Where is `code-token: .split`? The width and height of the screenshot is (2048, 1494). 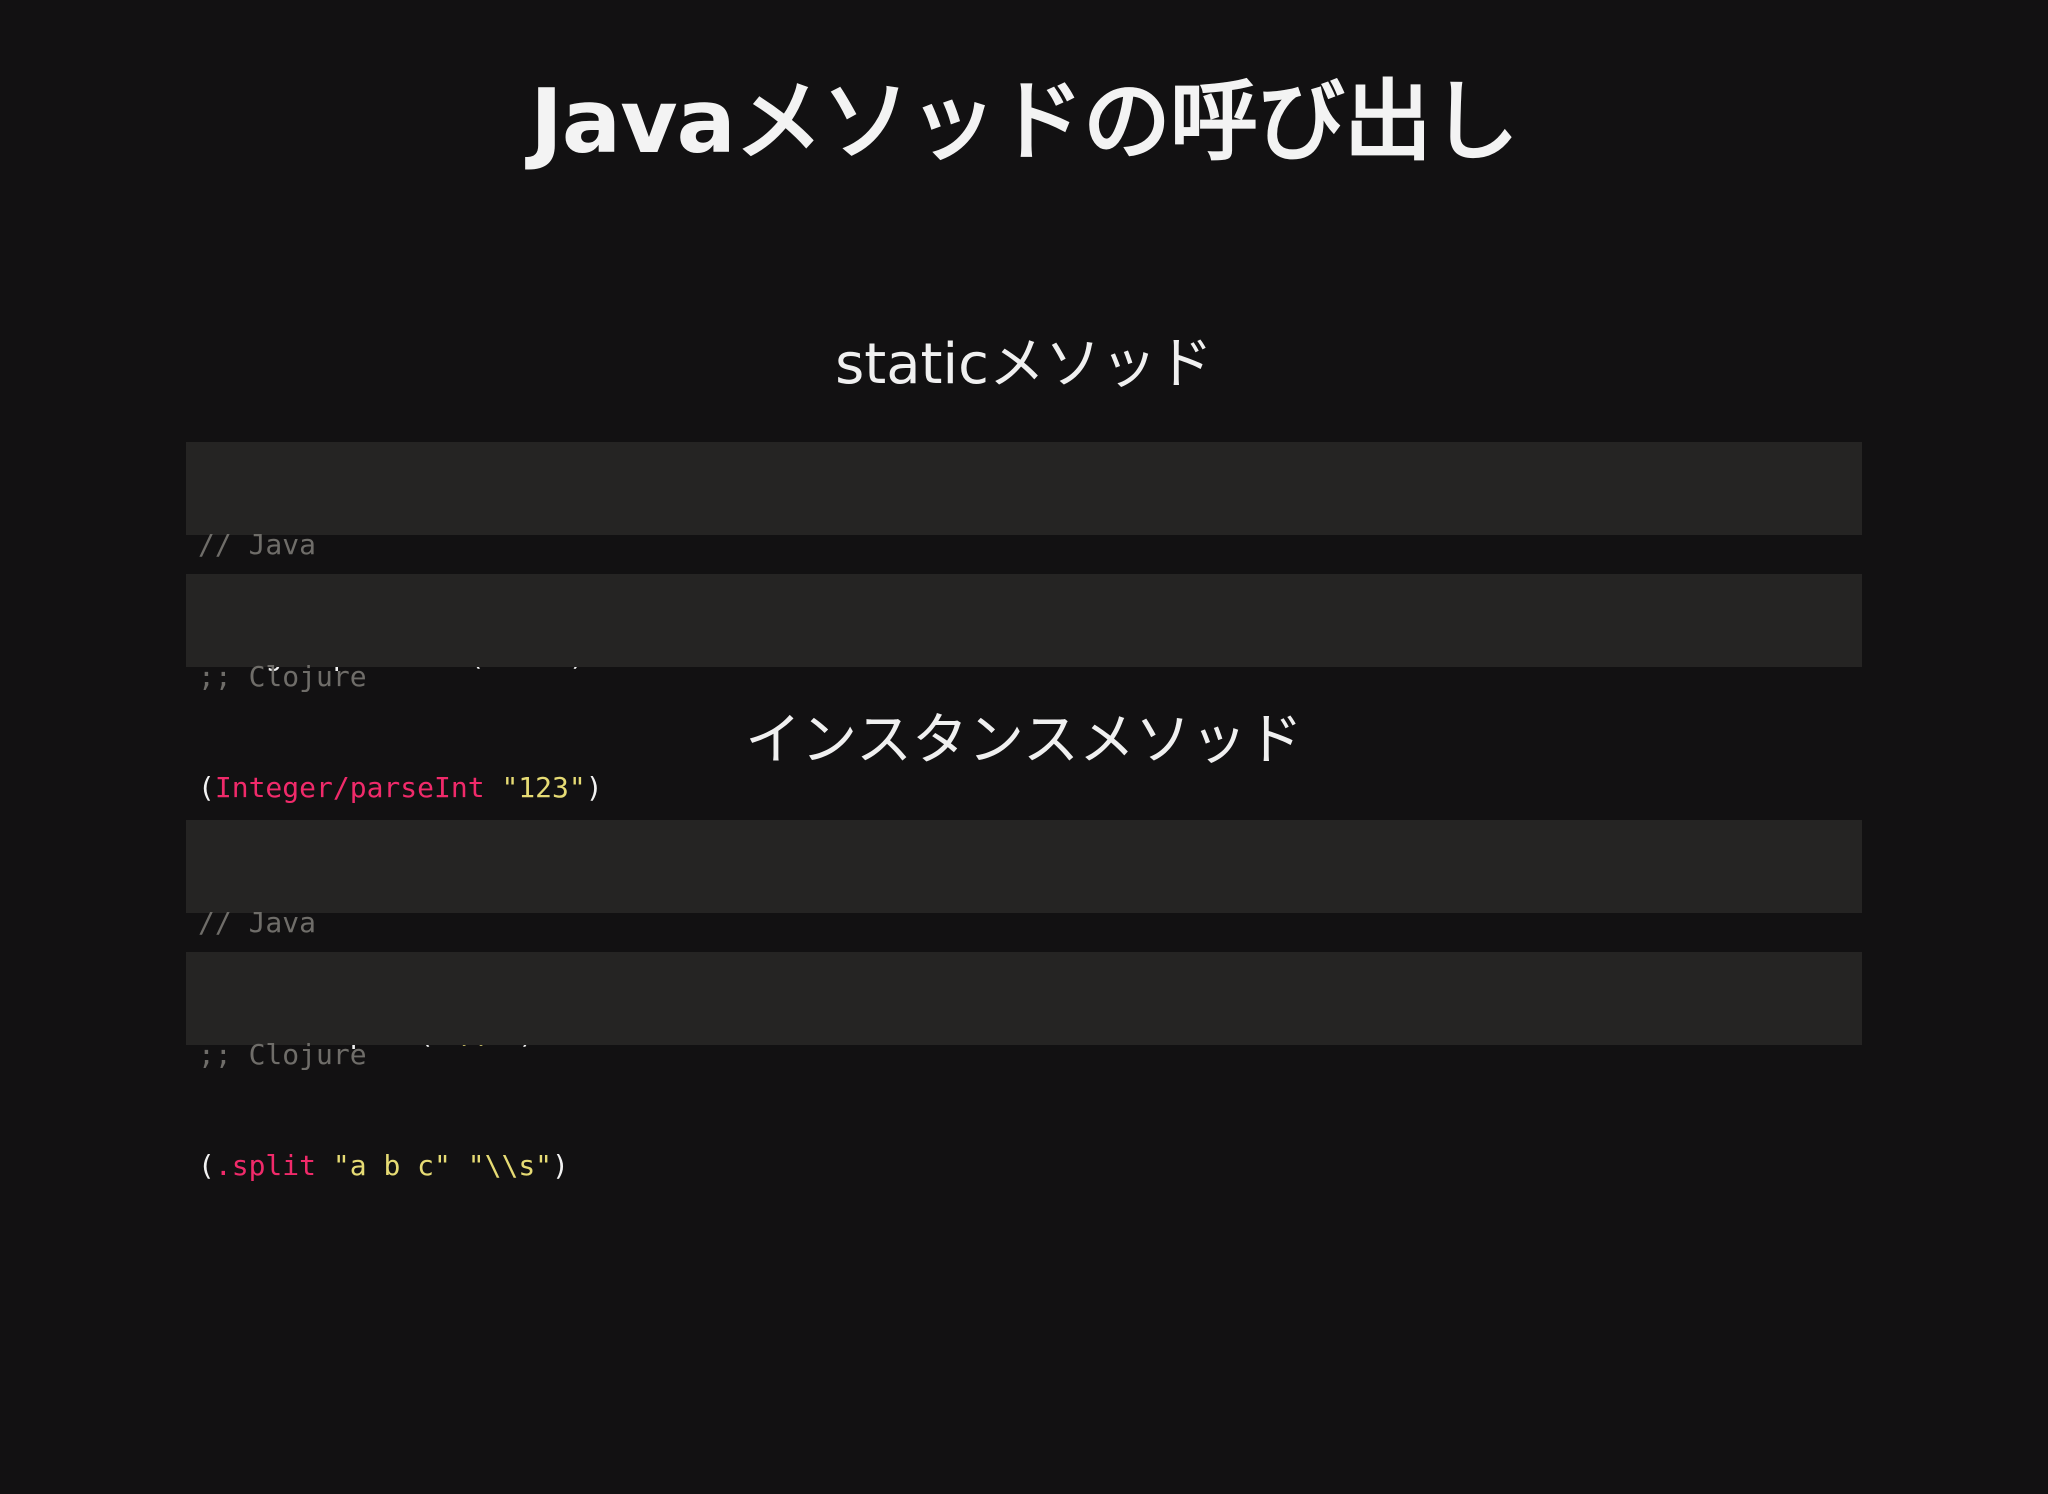 code-token: .split is located at coordinates (265, 1165).